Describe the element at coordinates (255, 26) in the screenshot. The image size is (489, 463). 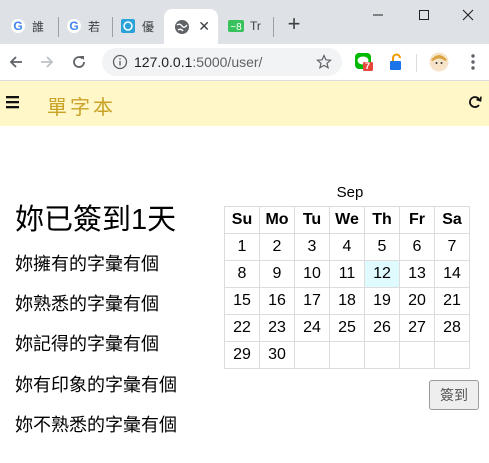
I see `browser-tab-title: Tr` at that location.